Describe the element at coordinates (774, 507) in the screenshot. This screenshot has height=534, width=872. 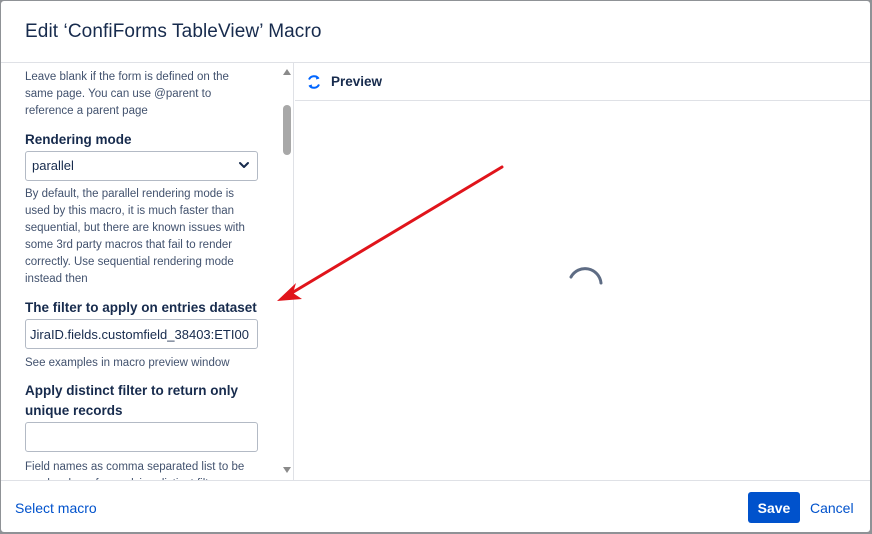
I see `save-button: Save` at that location.